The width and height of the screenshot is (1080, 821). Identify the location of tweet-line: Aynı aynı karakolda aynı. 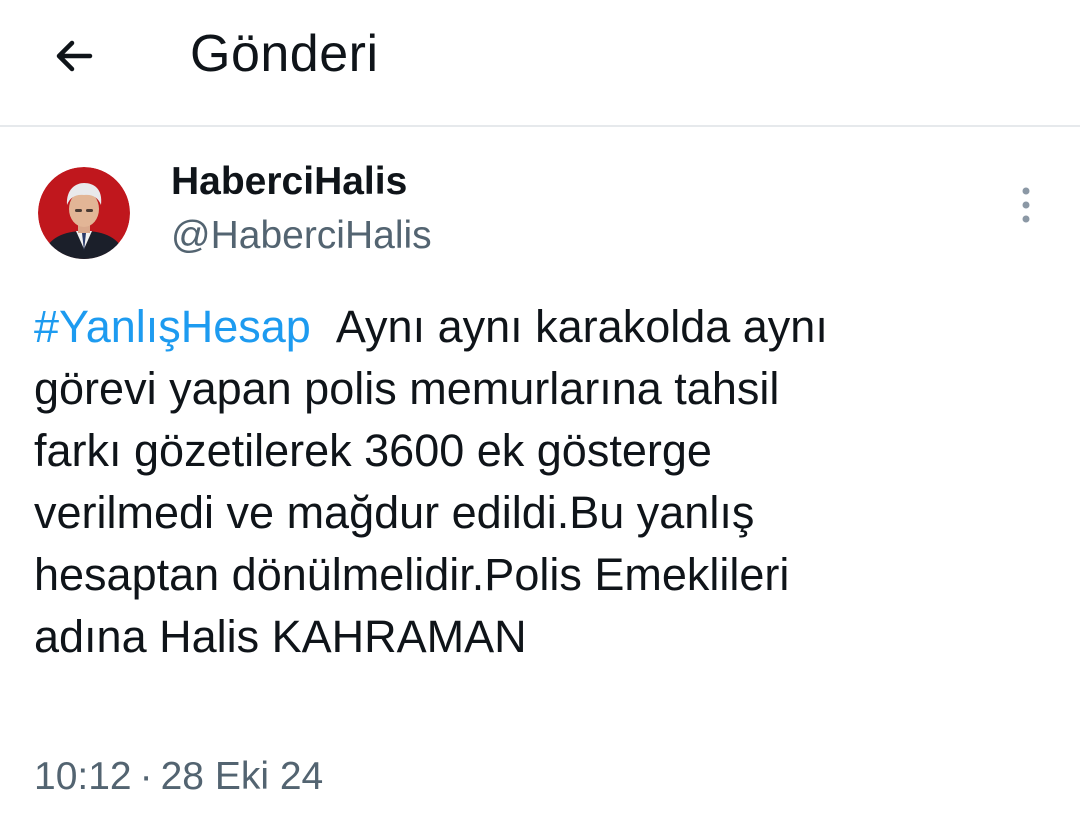
(581, 326).